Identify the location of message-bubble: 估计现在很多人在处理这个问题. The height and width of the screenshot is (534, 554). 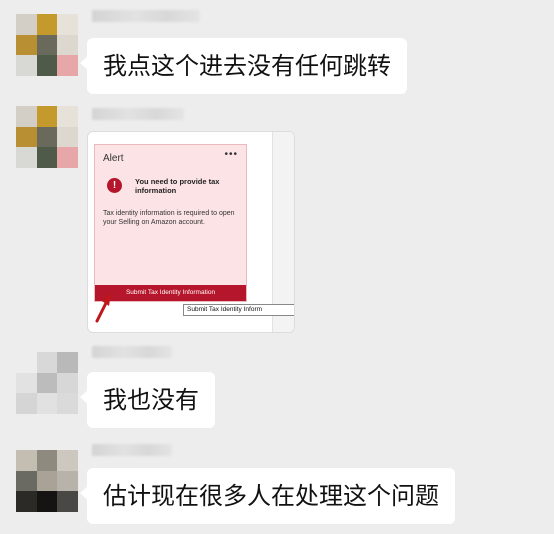
(267, 496).